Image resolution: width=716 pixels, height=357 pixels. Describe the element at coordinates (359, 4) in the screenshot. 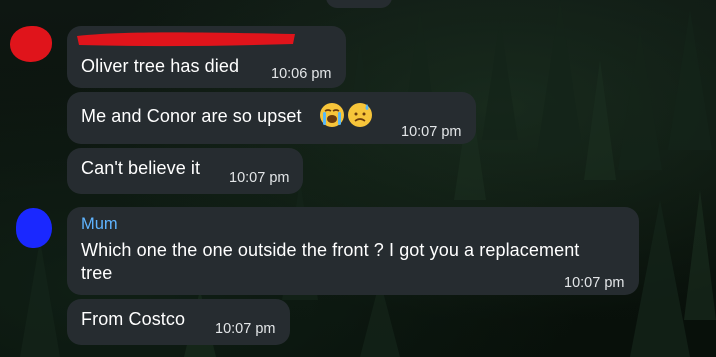

I see `top-partial-bubble` at that location.